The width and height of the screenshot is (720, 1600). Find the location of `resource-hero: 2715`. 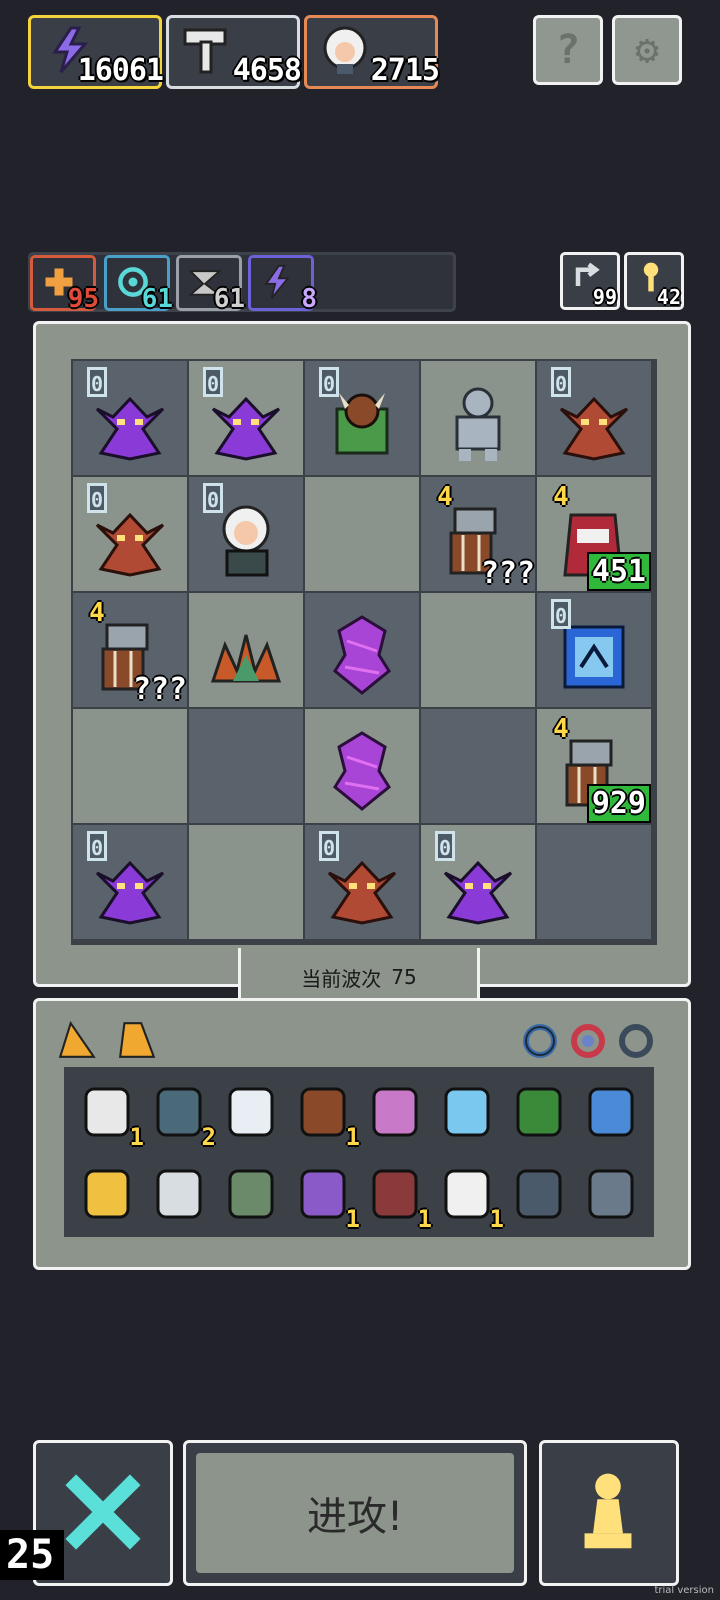

resource-hero: 2715 is located at coordinates (372, 52).